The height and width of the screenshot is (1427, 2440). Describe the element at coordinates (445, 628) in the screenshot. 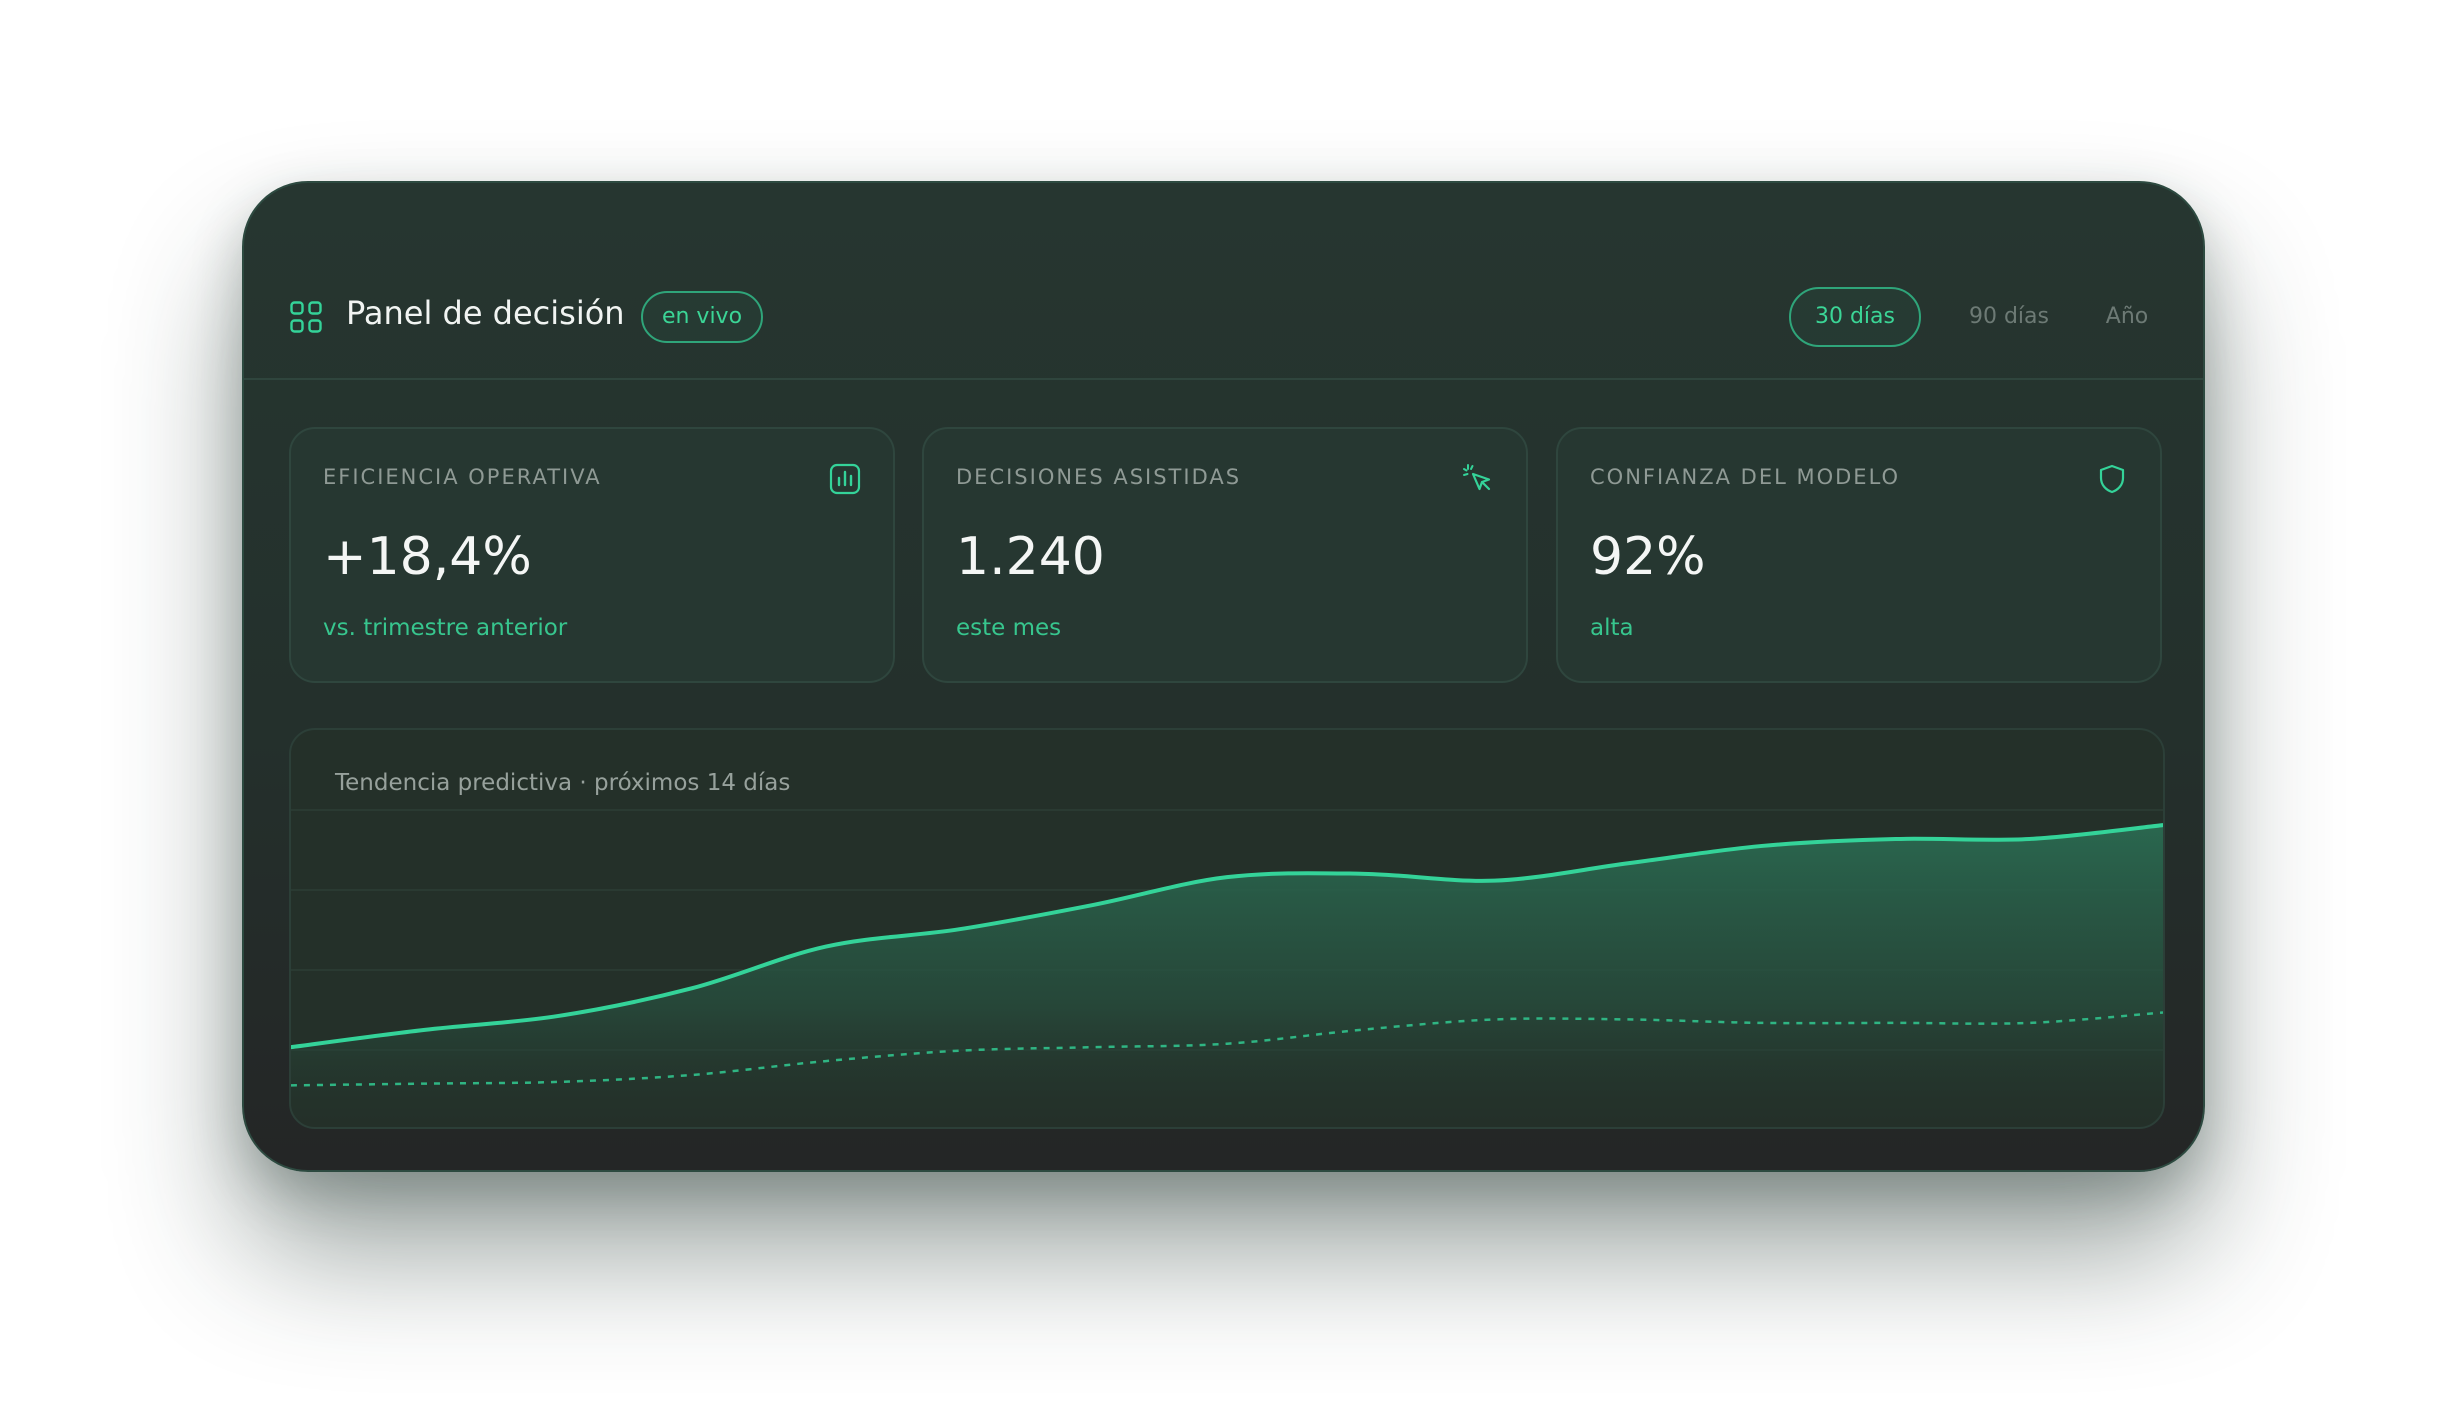

I see `kpi-subtext: vs. trimestre anterior` at that location.